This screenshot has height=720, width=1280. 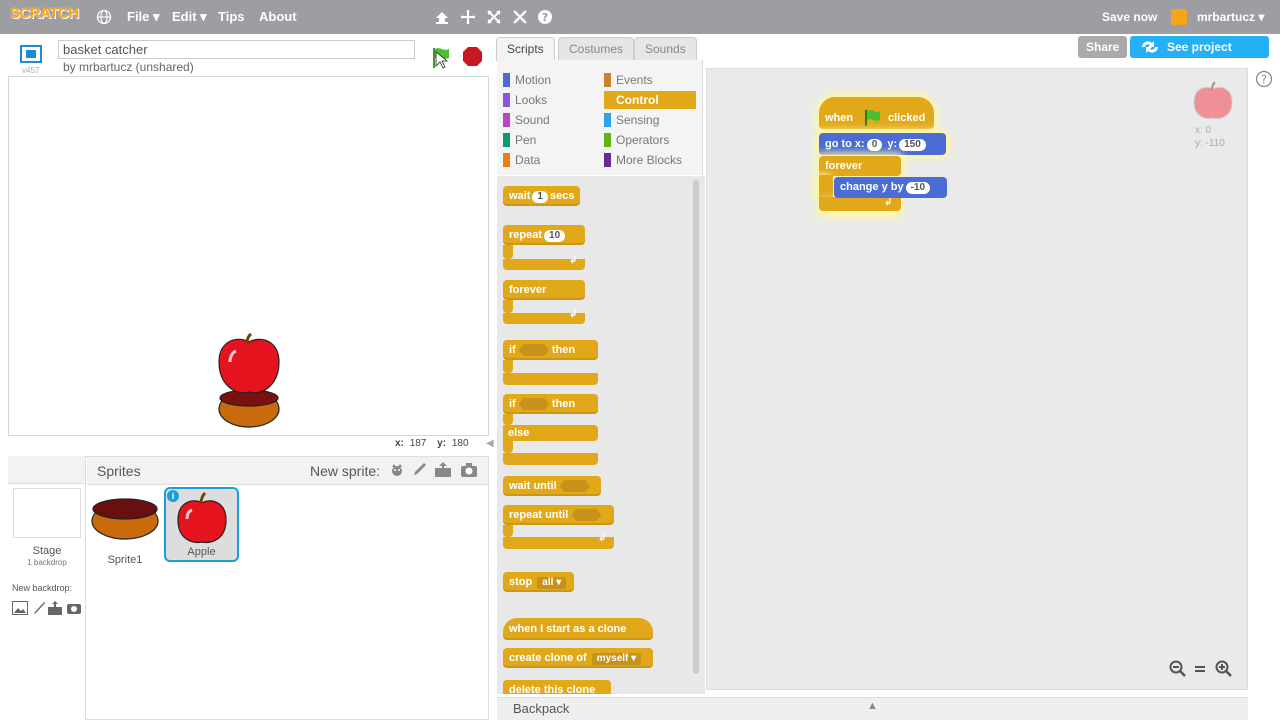 What do you see at coordinates (20, 608) in the screenshot?
I see `backdrop-library-icon` at bounding box center [20, 608].